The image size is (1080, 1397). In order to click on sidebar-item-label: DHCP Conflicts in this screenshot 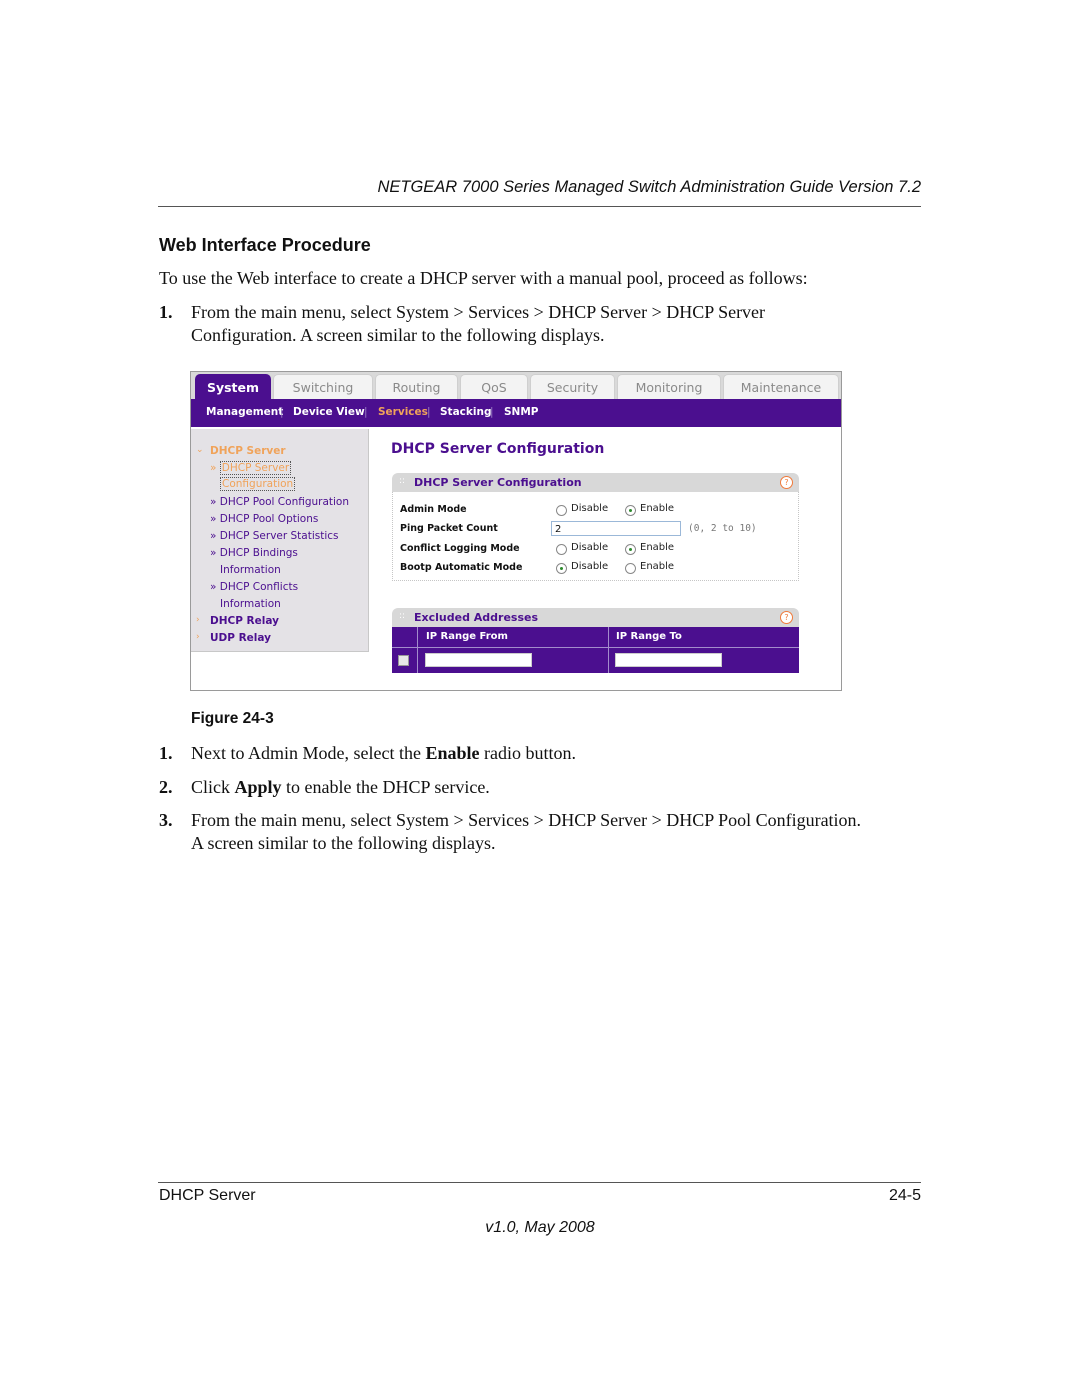, I will do `click(259, 587)`.